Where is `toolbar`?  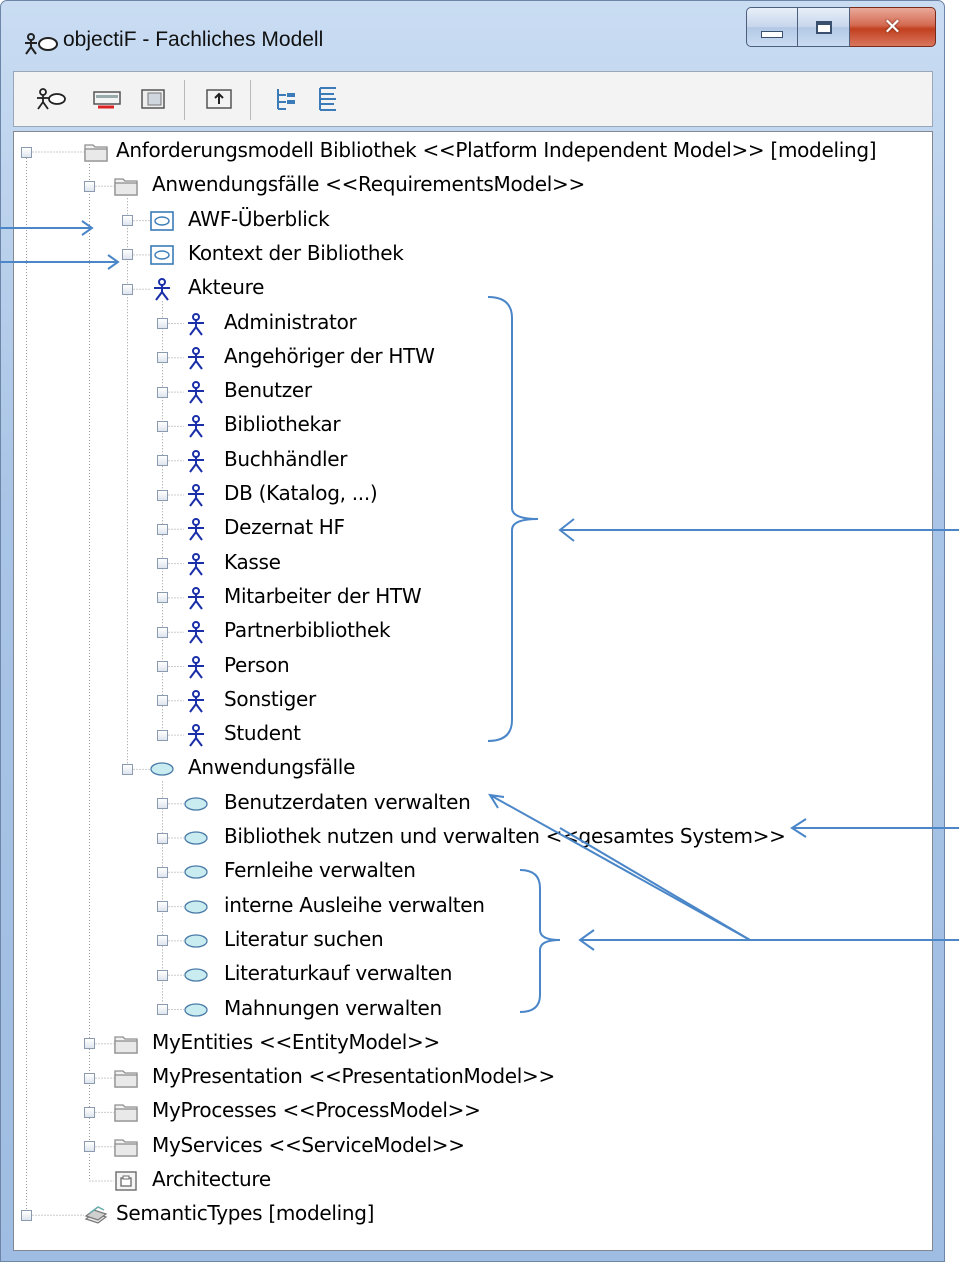
toolbar is located at coordinates (473, 99).